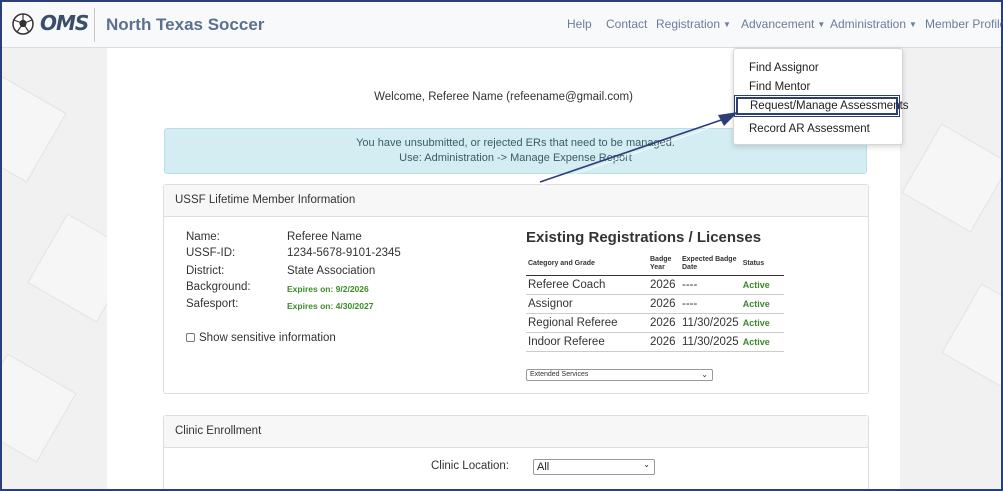 The width and height of the screenshot is (1003, 491). Describe the element at coordinates (331, 271) in the screenshot. I see `field-district-value: State Association` at that location.